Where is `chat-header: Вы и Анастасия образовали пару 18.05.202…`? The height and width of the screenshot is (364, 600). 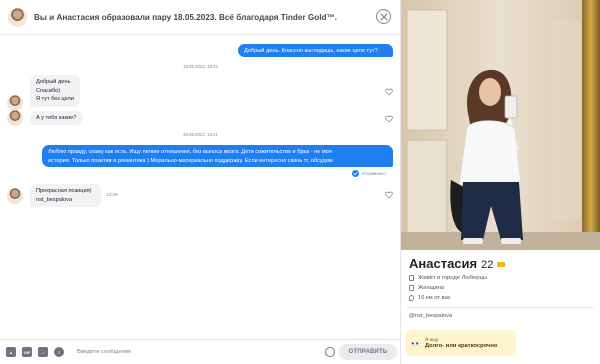
chat-header: Вы и Анастасия образовали пару 18.05.202… is located at coordinates (200, 17).